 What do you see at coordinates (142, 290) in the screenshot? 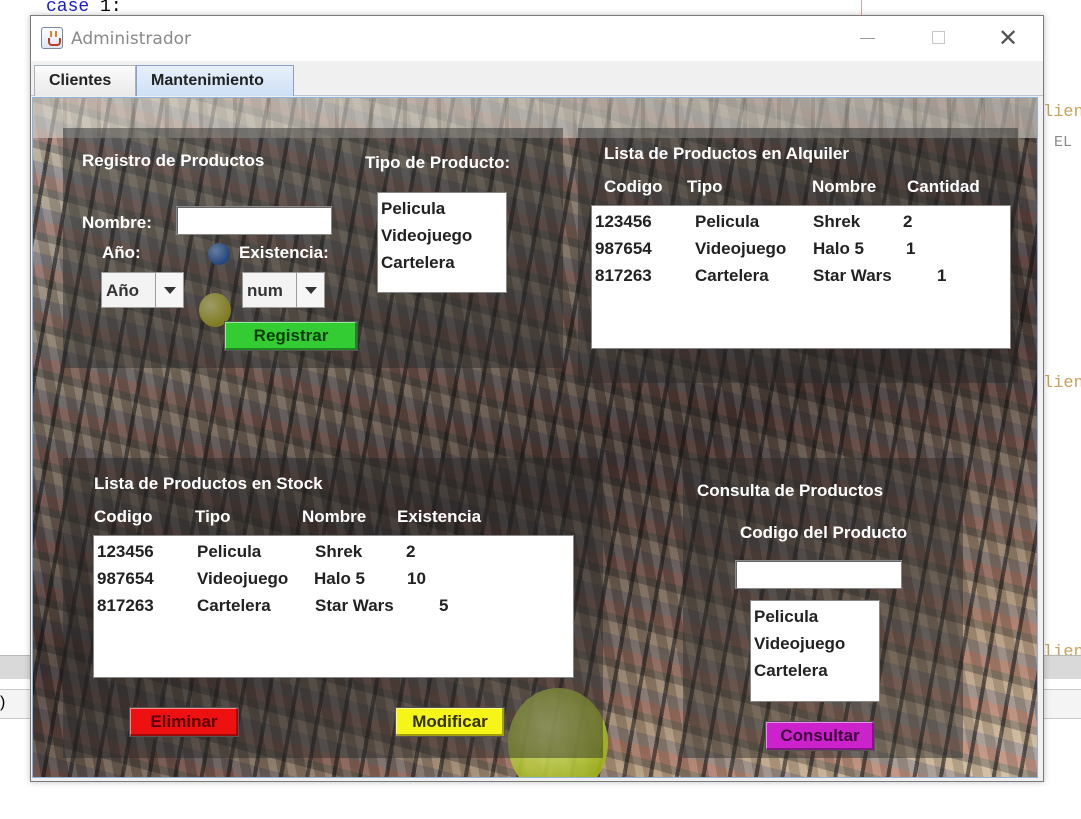
I see `anio-select: Año` at bounding box center [142, 290].